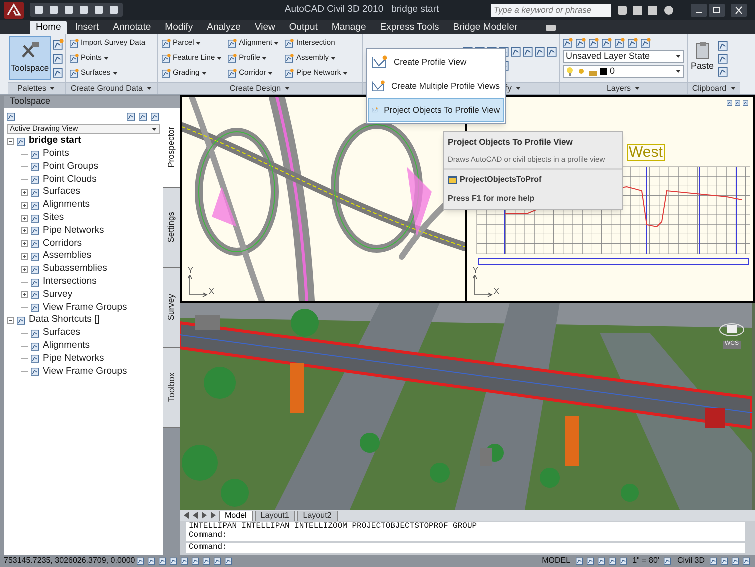  What do you see at coordinates (303, 27) in the screenshot?
I see `ribbon-tab: Output` at bounding box center [303, 27].